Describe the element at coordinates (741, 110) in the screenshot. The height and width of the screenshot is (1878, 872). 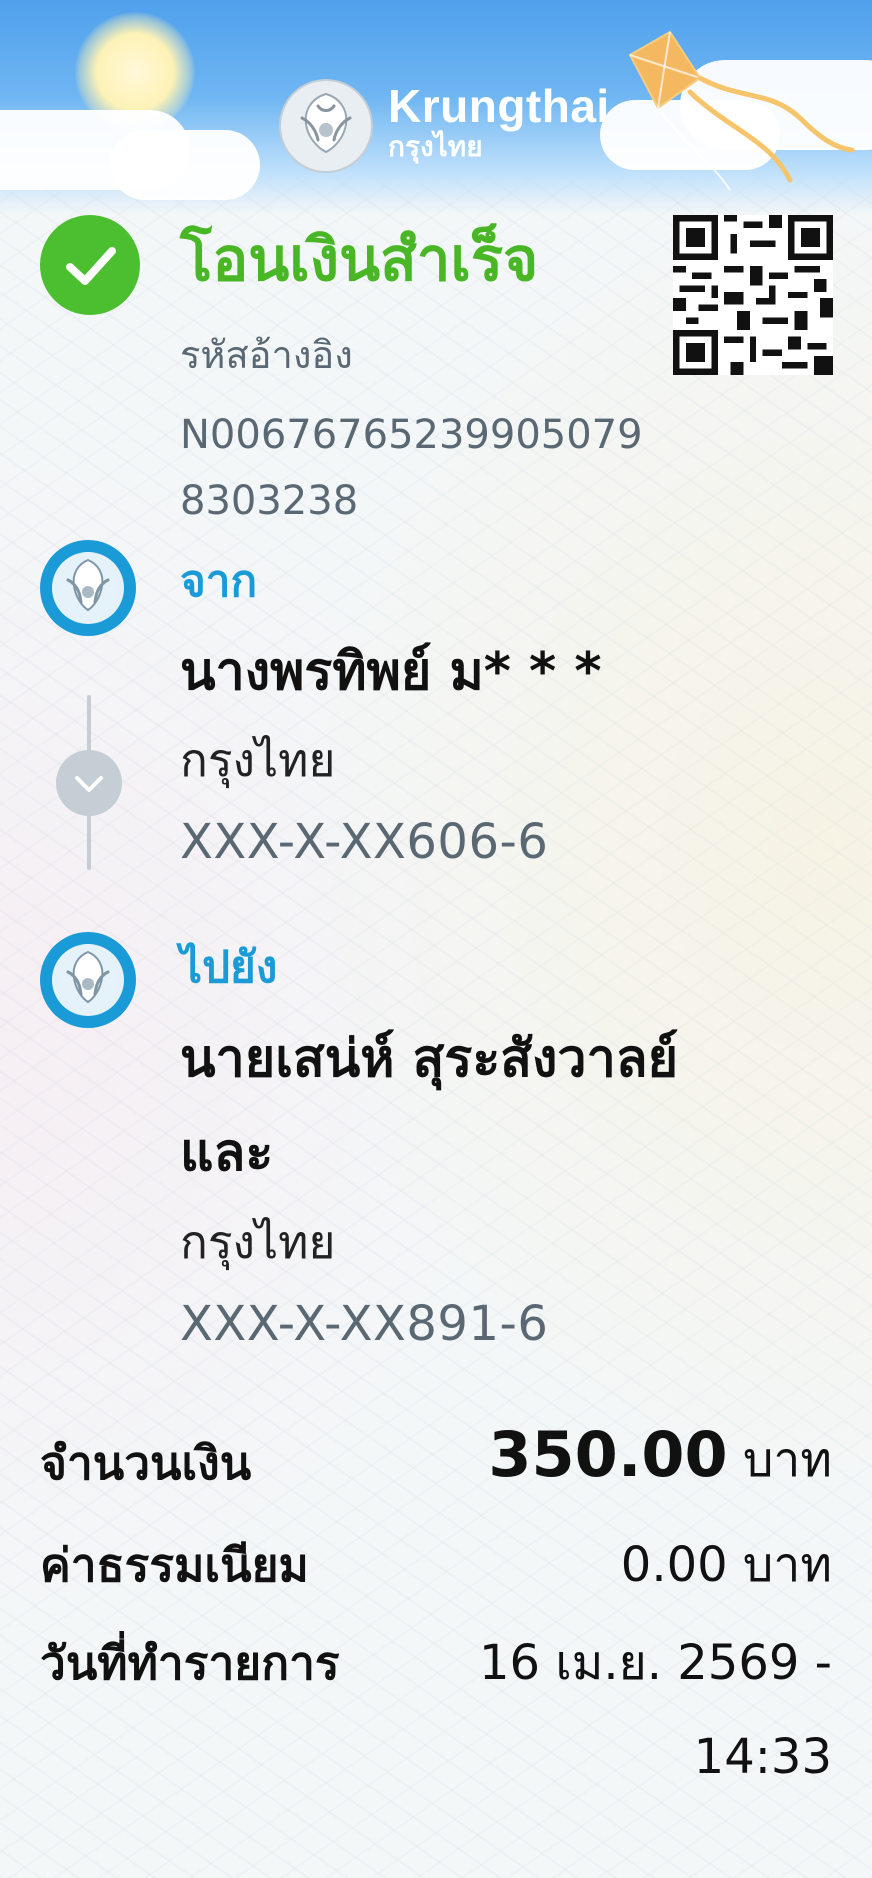
I see `kite-decoration` at that location.